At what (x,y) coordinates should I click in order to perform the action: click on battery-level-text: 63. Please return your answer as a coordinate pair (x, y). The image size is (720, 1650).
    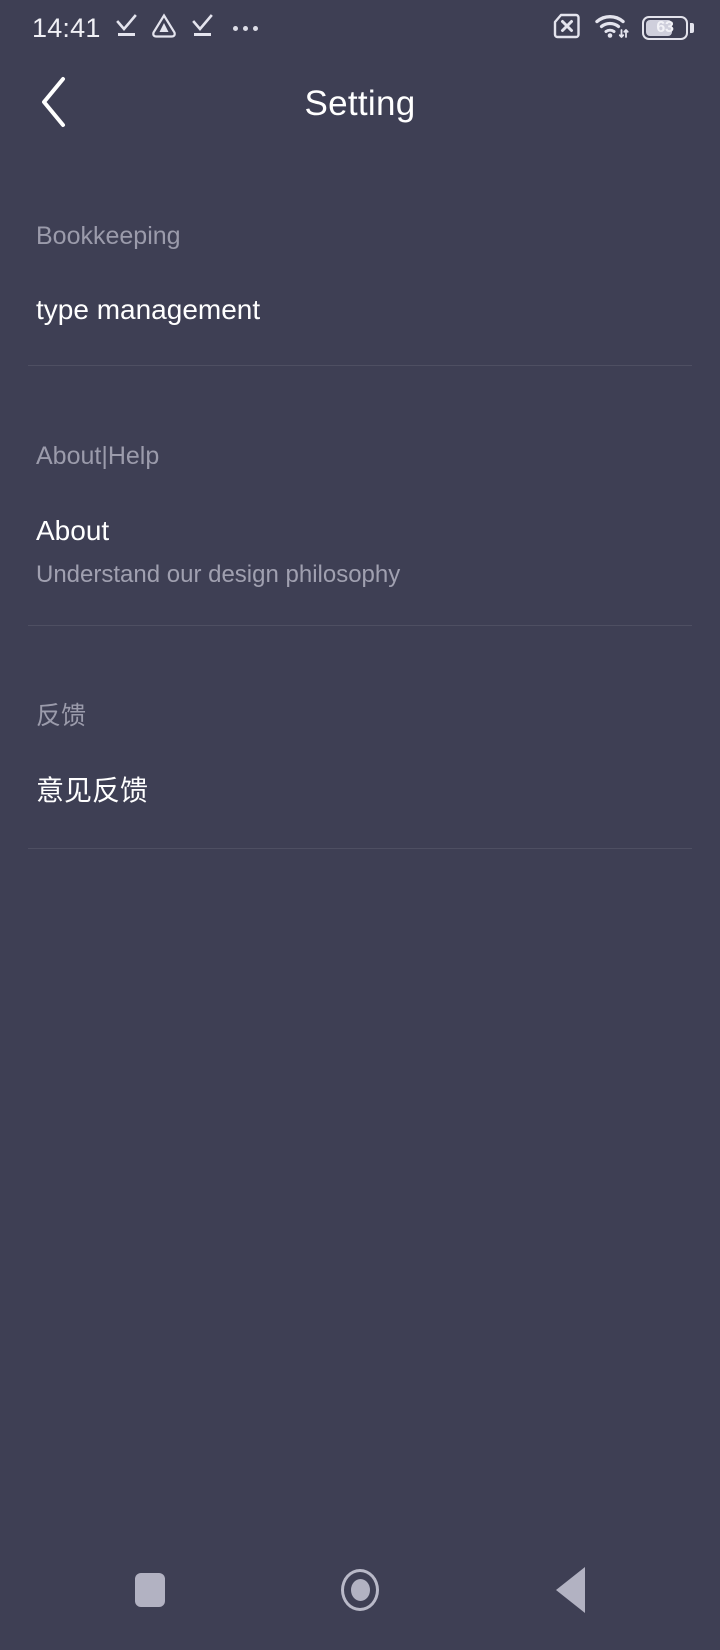
    Looking at the image, I should click on (665, 27).